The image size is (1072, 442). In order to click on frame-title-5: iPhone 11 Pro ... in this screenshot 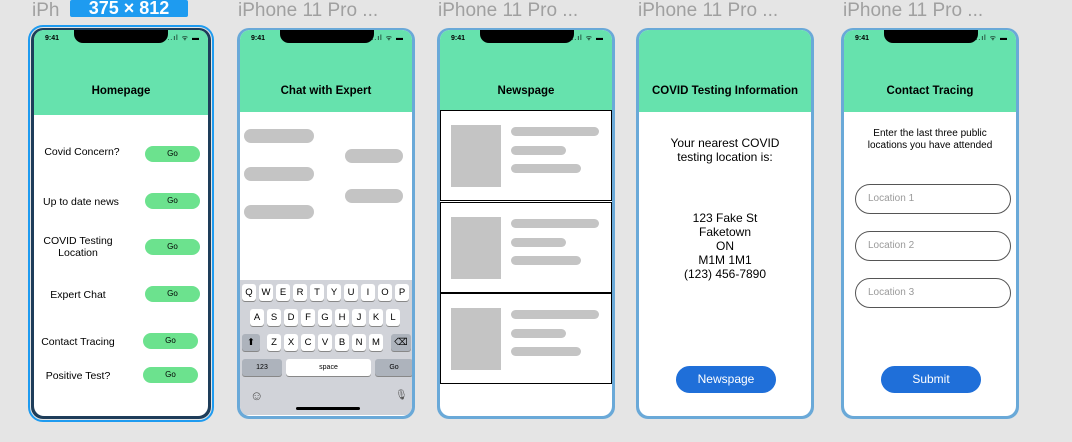, I will do `click(913, 11)`.